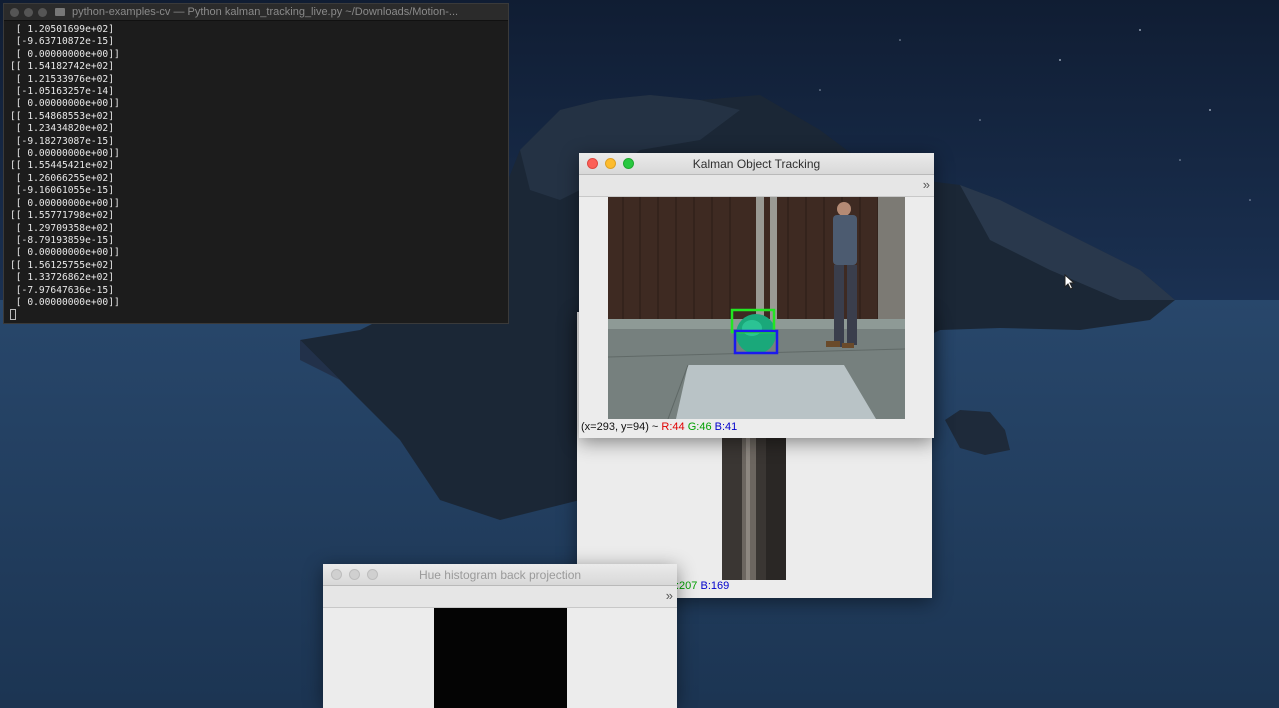  Describe the element at coordinates (756, 308) in the screenshot. I see `video-frame` at that location.